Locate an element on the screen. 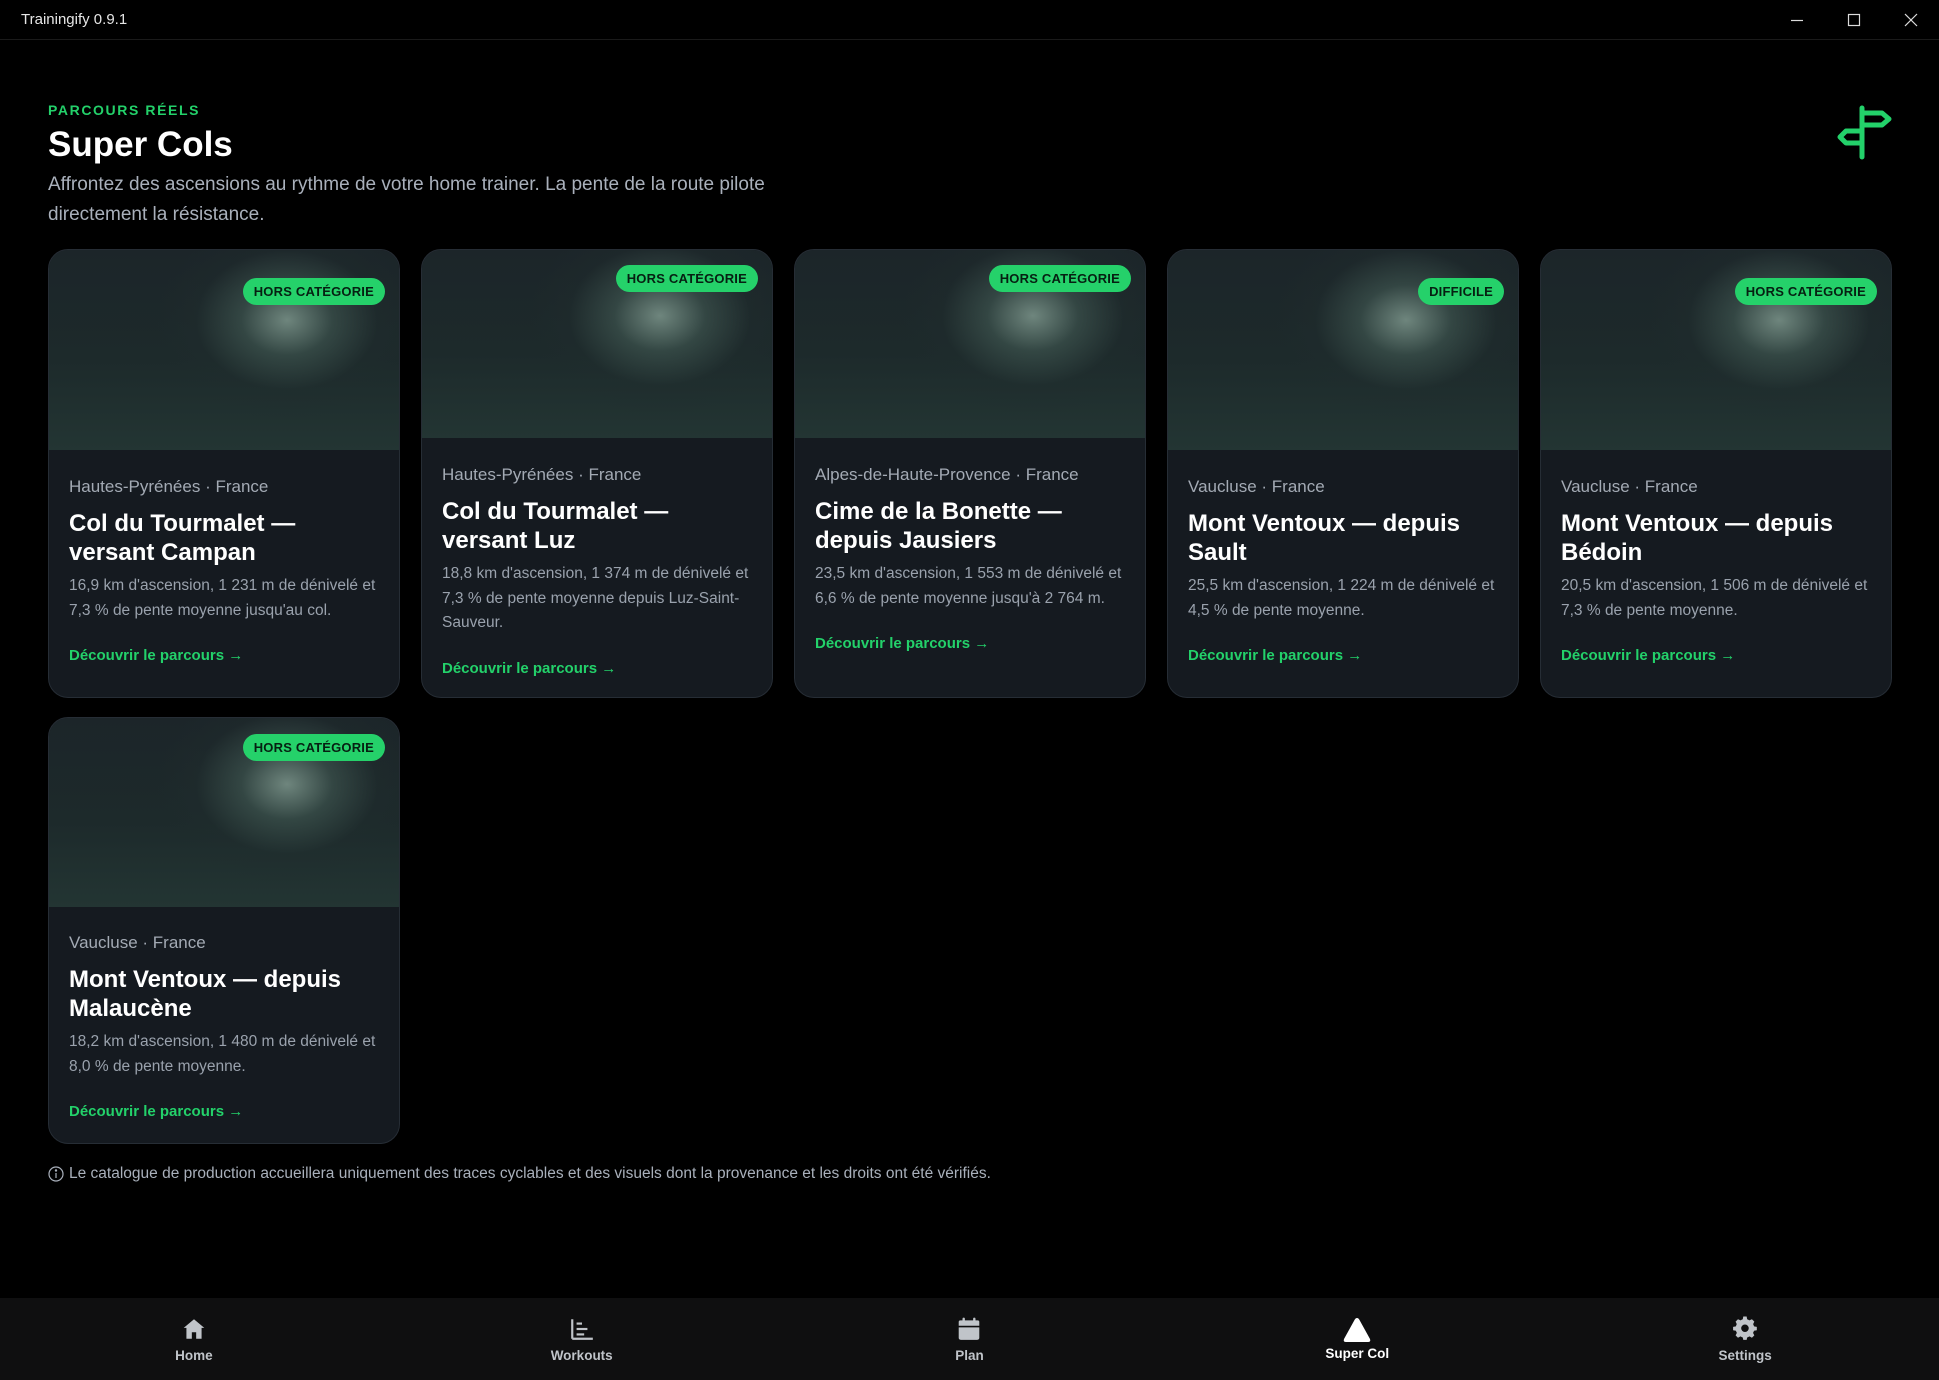 The width and height of the screenshot is (1939, 1380). close-icon is located at coordinates (1910, 19).